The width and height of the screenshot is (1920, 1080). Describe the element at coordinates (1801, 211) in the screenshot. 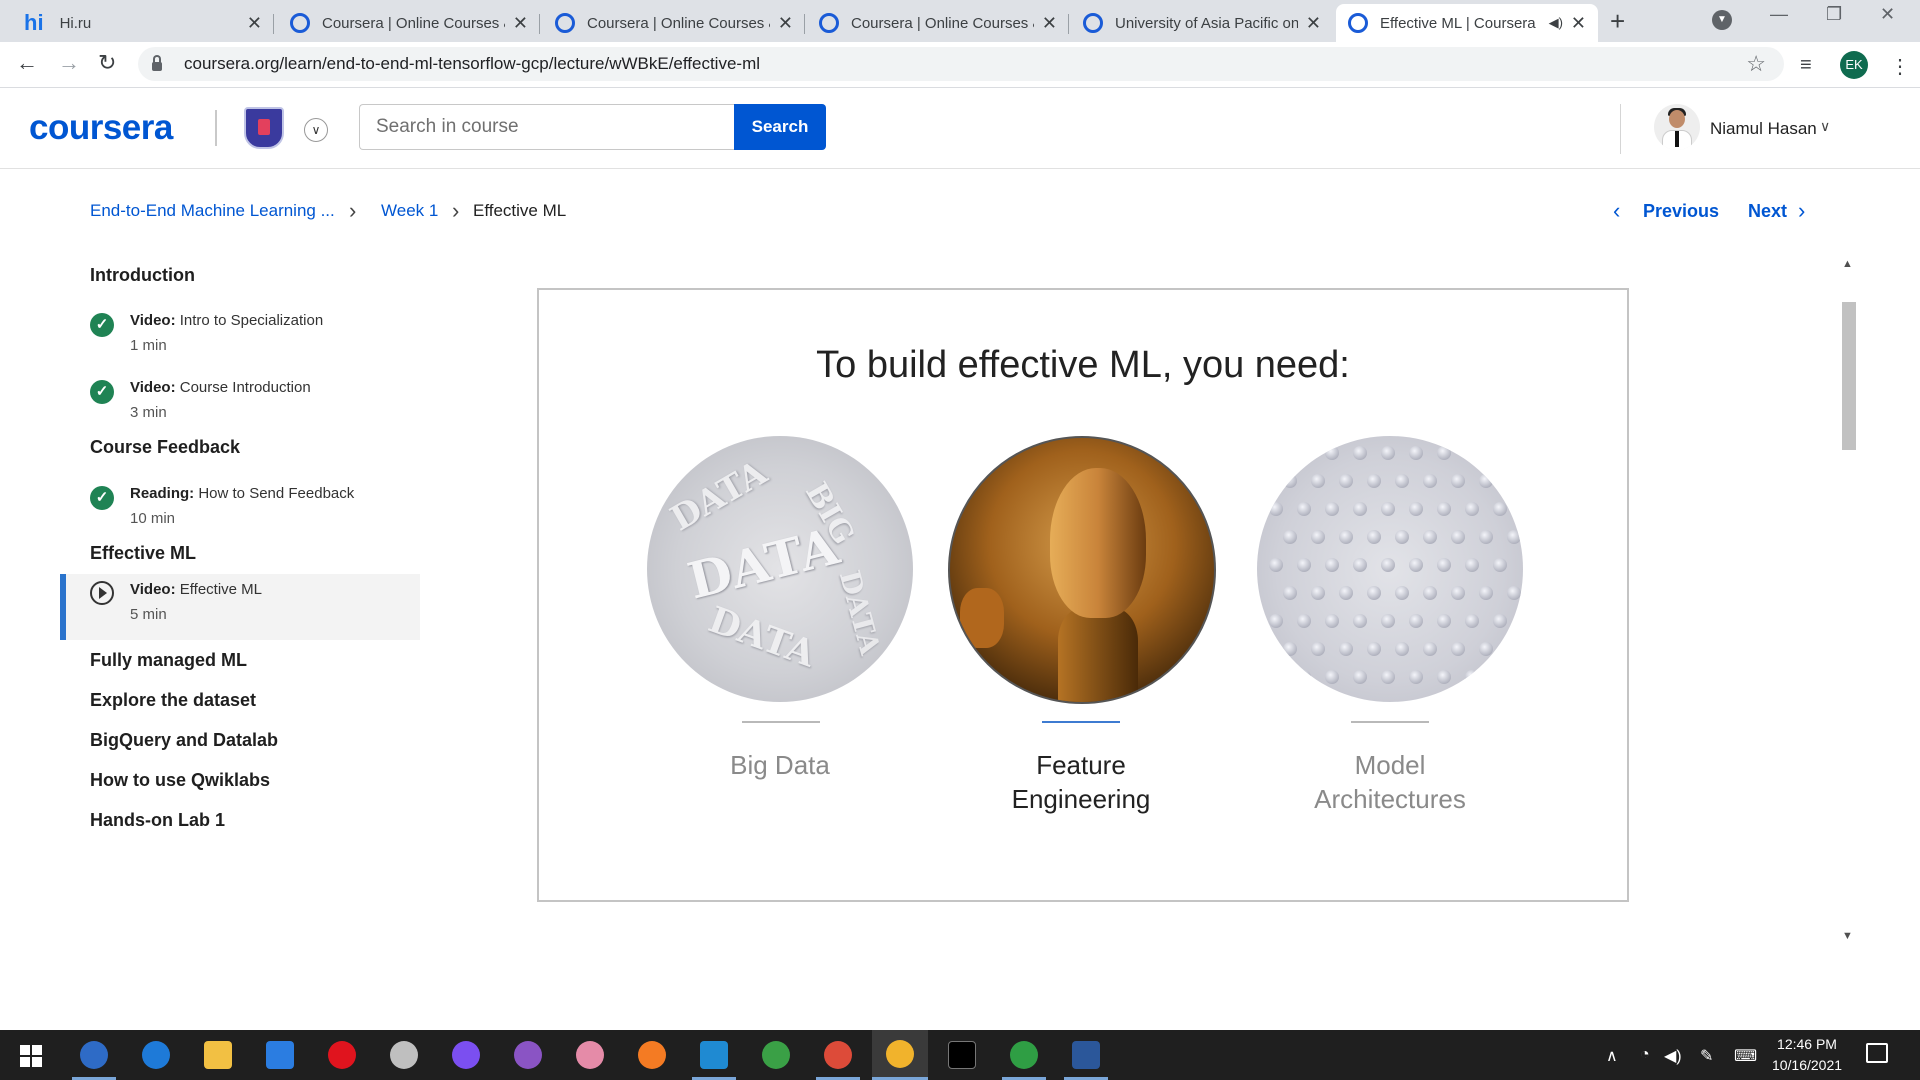

I see `chevron-right-icon: ›` at that location.